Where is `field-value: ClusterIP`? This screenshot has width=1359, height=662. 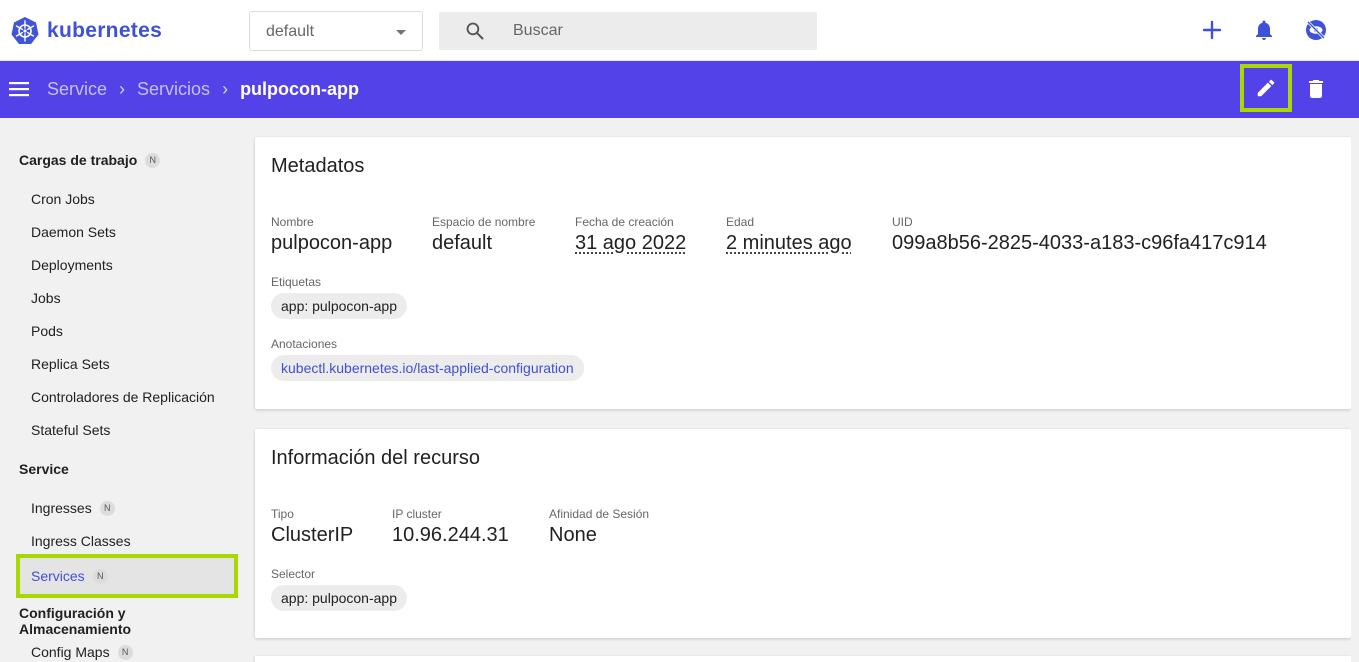
field-value: ClusterIP is located at coordinates (312, 535).